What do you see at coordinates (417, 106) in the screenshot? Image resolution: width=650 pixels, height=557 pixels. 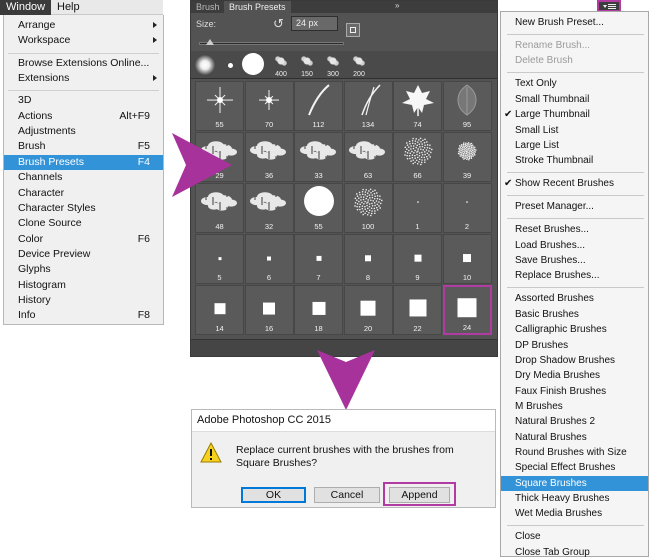 I see `brush-preset-74: 74` at bounding box center [417, 106].